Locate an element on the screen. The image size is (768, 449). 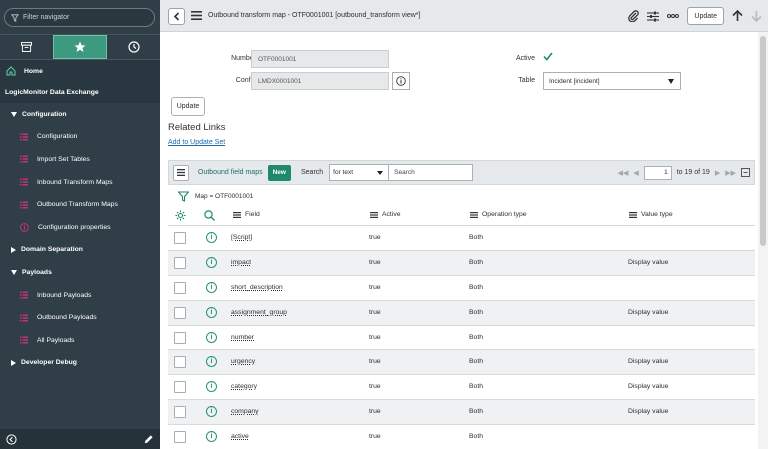
back-button is located at coordinates (176, 16).